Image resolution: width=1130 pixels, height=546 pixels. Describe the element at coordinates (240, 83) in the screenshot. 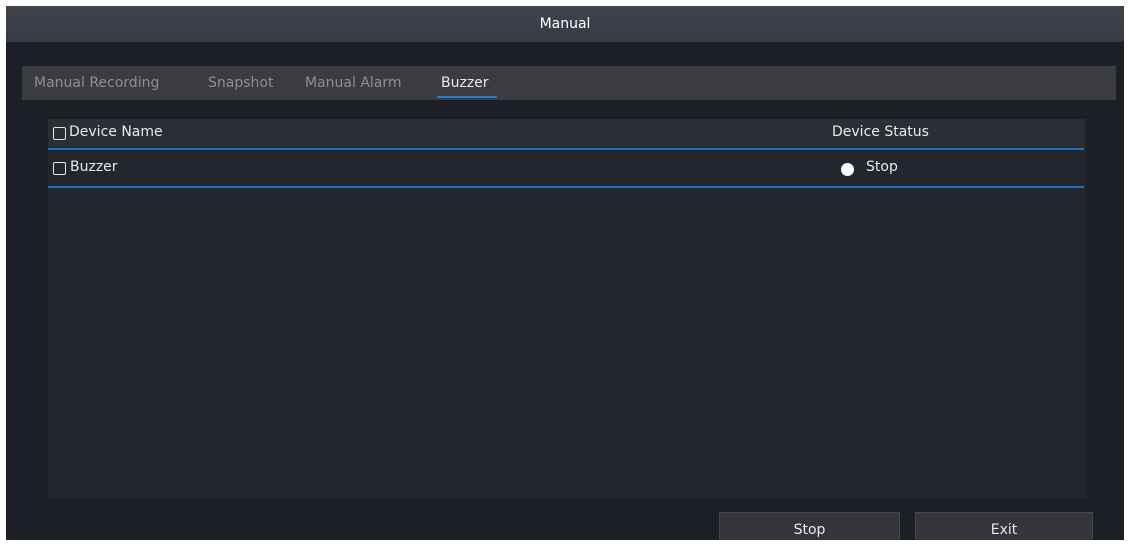

I see `tab-snapshot: Snapshot` at that location.